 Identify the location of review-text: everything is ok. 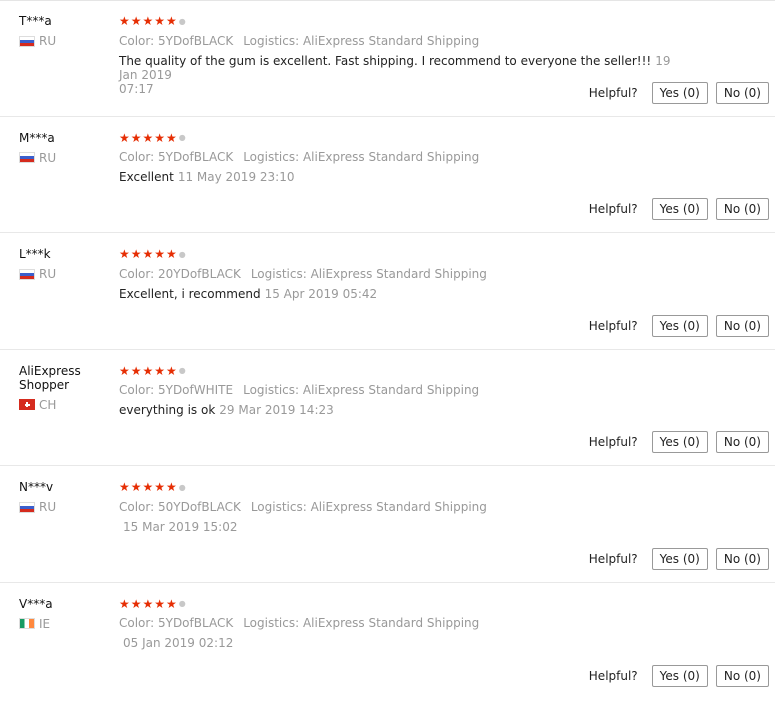
(167, 410).